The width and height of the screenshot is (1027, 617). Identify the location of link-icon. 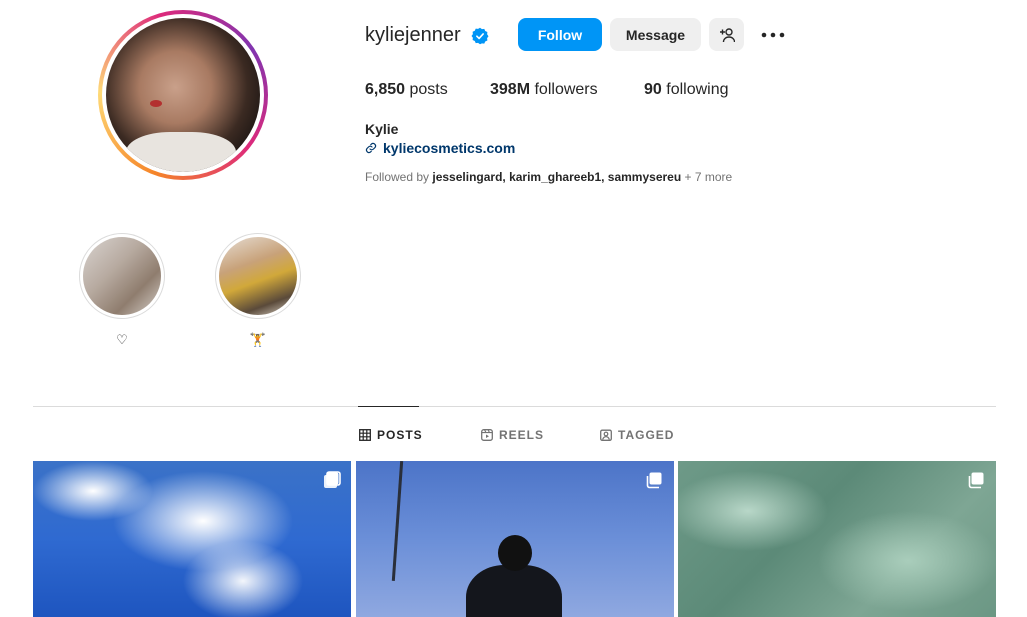
(371, 148).